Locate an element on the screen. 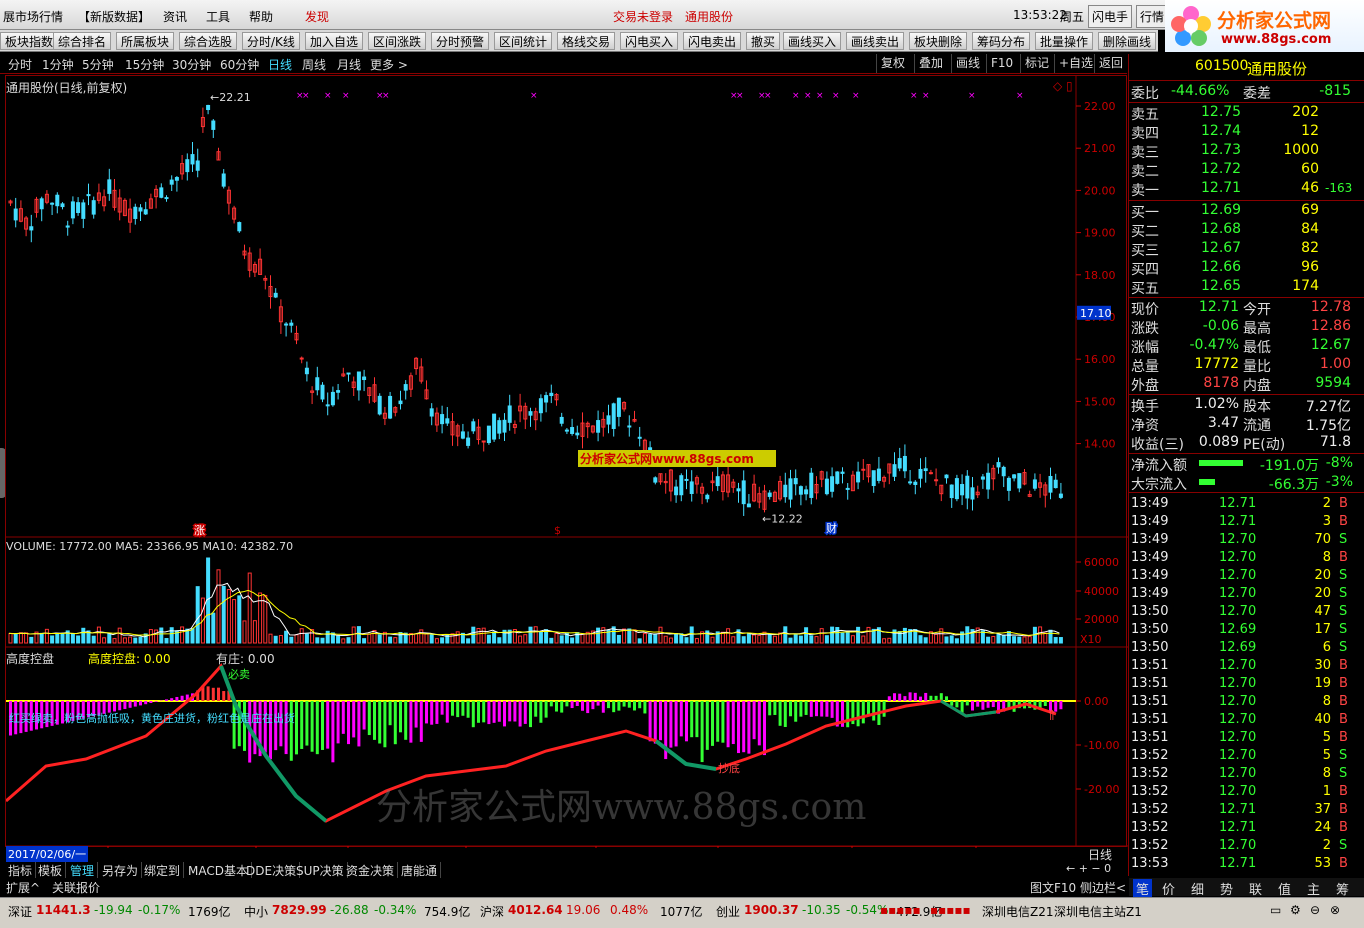 The width and height of the screenshot is (1364, 928). buy-volume: 69 is located at coordinates (1310, 210).